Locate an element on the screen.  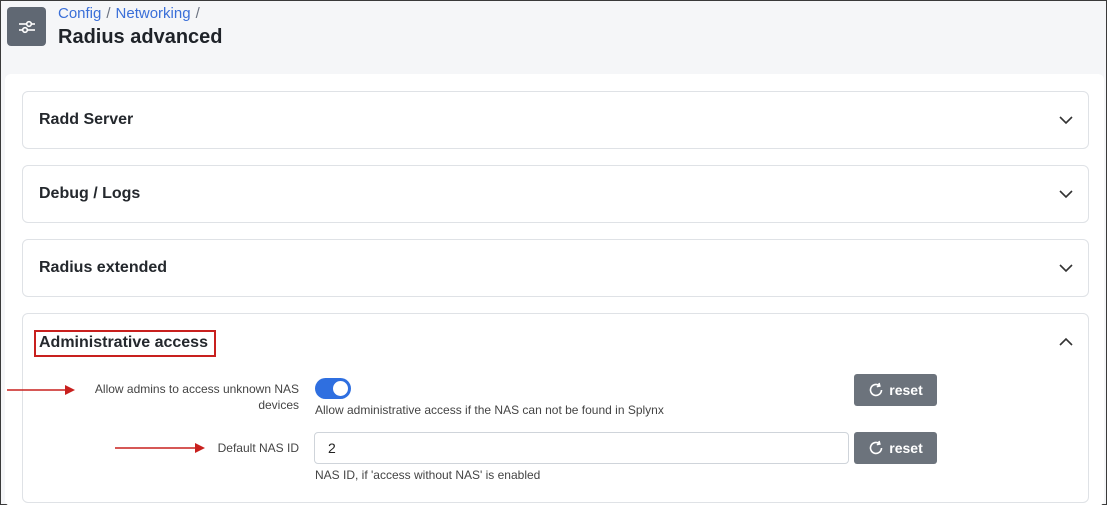
panel-title: Debug / Logs is located at coordinates (90, 193).